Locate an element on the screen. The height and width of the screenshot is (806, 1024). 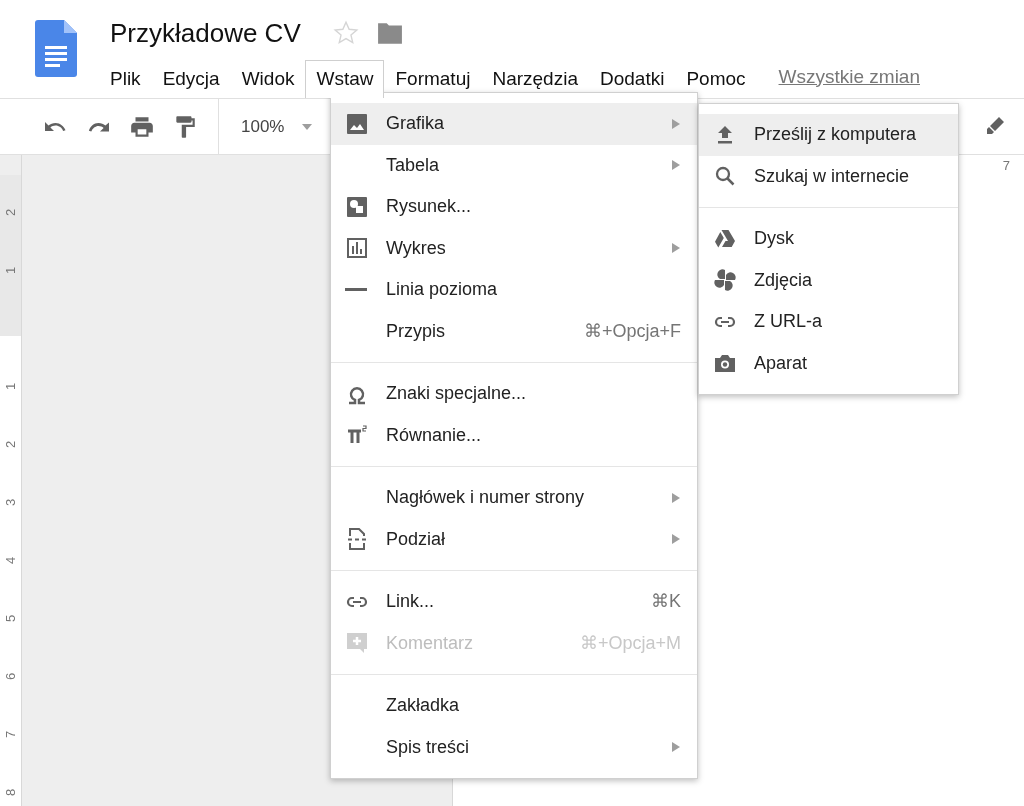
ruler-number: 3 is located at coordinates (10, 502).